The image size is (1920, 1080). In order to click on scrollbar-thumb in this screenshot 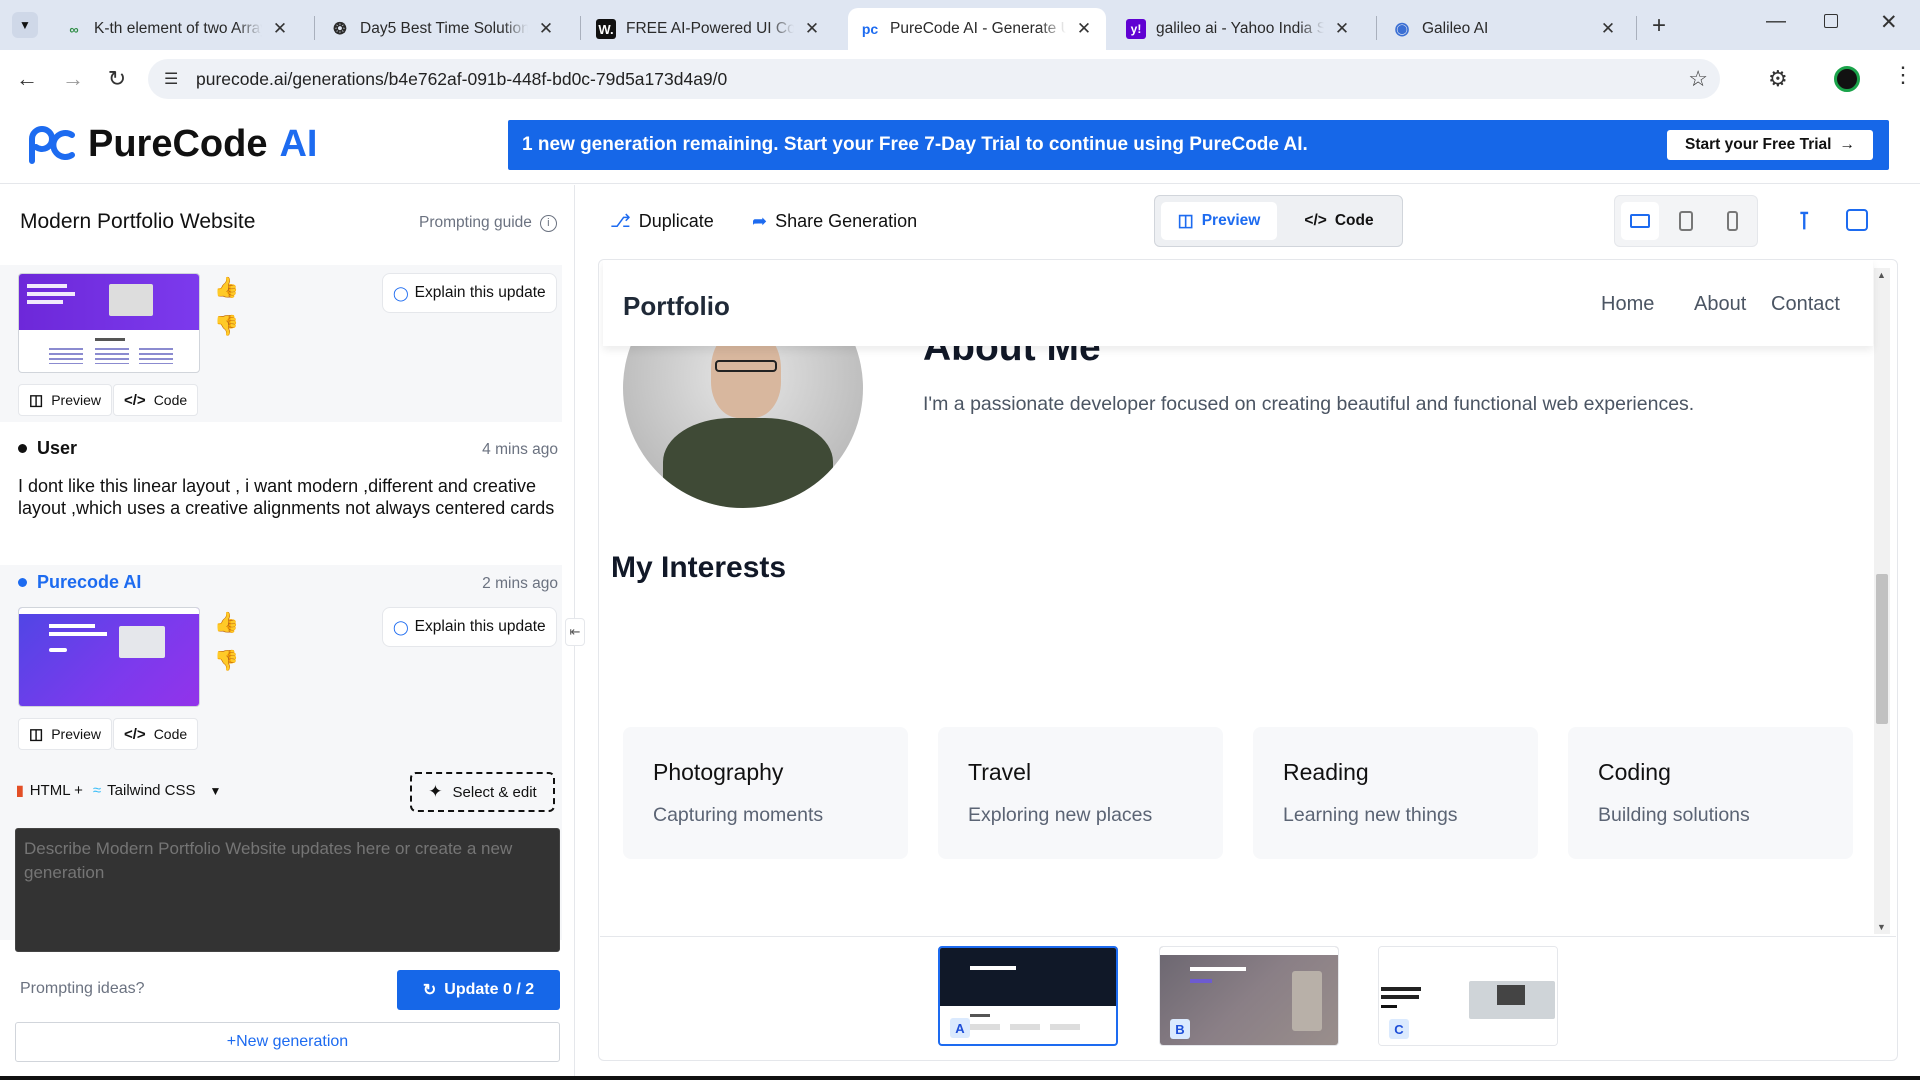, I will do `click(1882, 649)`.